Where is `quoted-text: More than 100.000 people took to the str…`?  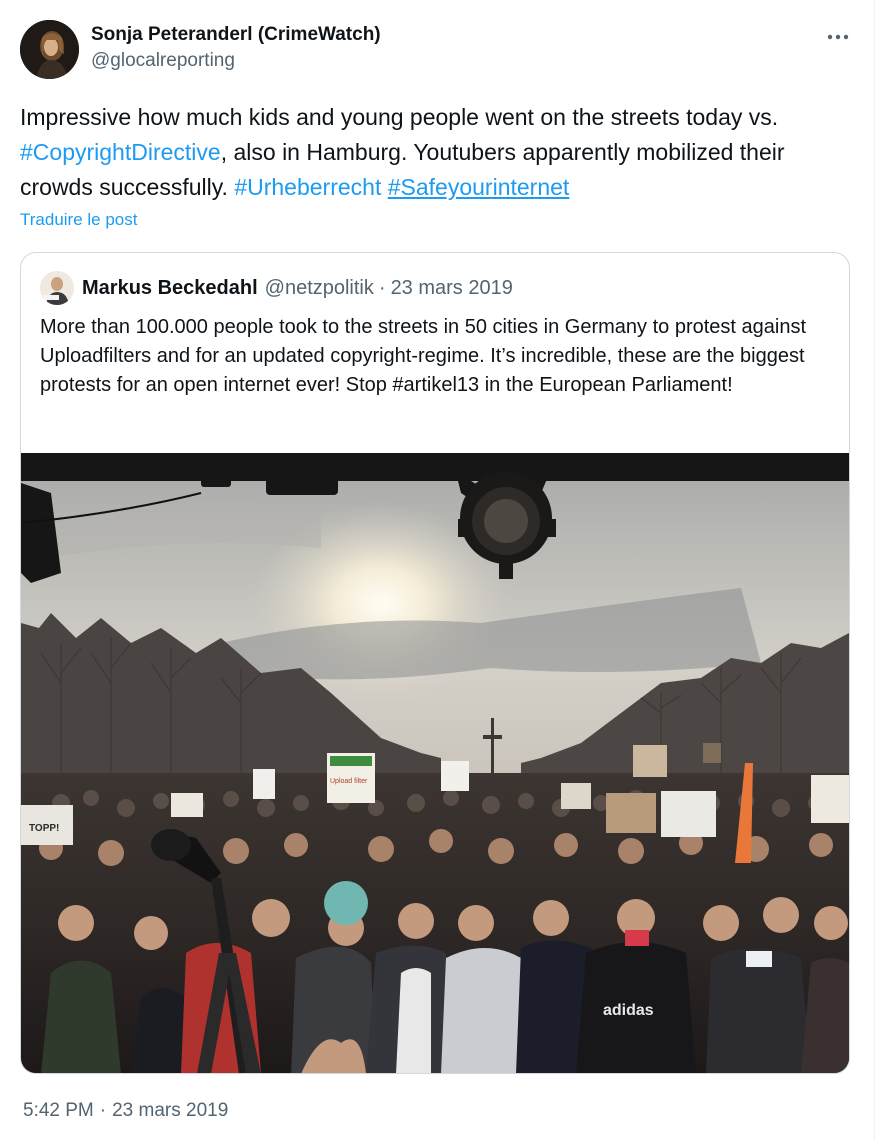
quoted-text: More than 100.000 people took to the str… is located at coordinates (423, 356).